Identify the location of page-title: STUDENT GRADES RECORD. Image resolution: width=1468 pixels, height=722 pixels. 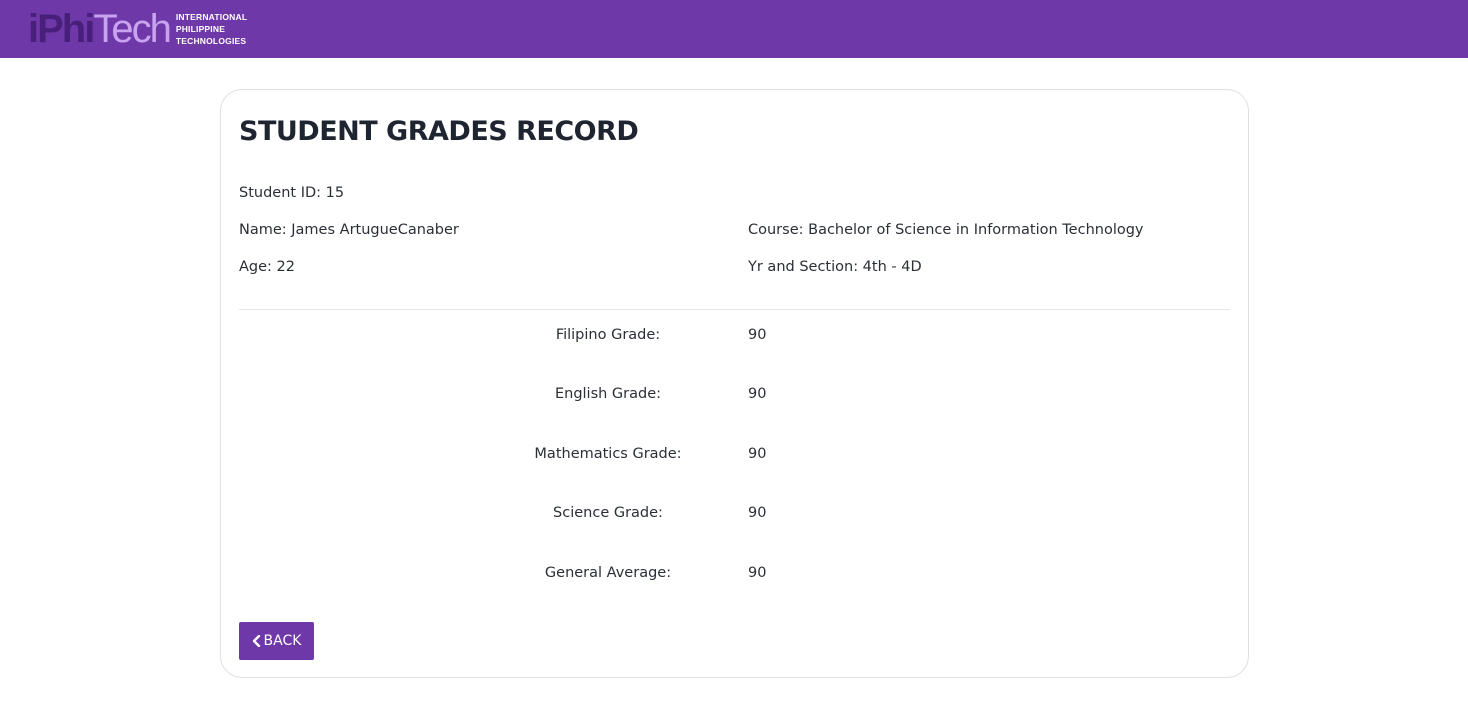
(439, 131).